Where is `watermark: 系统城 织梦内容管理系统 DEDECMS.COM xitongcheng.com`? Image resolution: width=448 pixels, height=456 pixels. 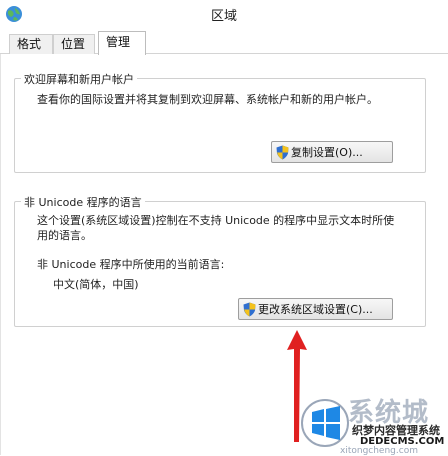 watermark: 系统城 织梦内容管理系统 DEDECMS.COM xitongcheng.com is located at coordinates (374, 424).